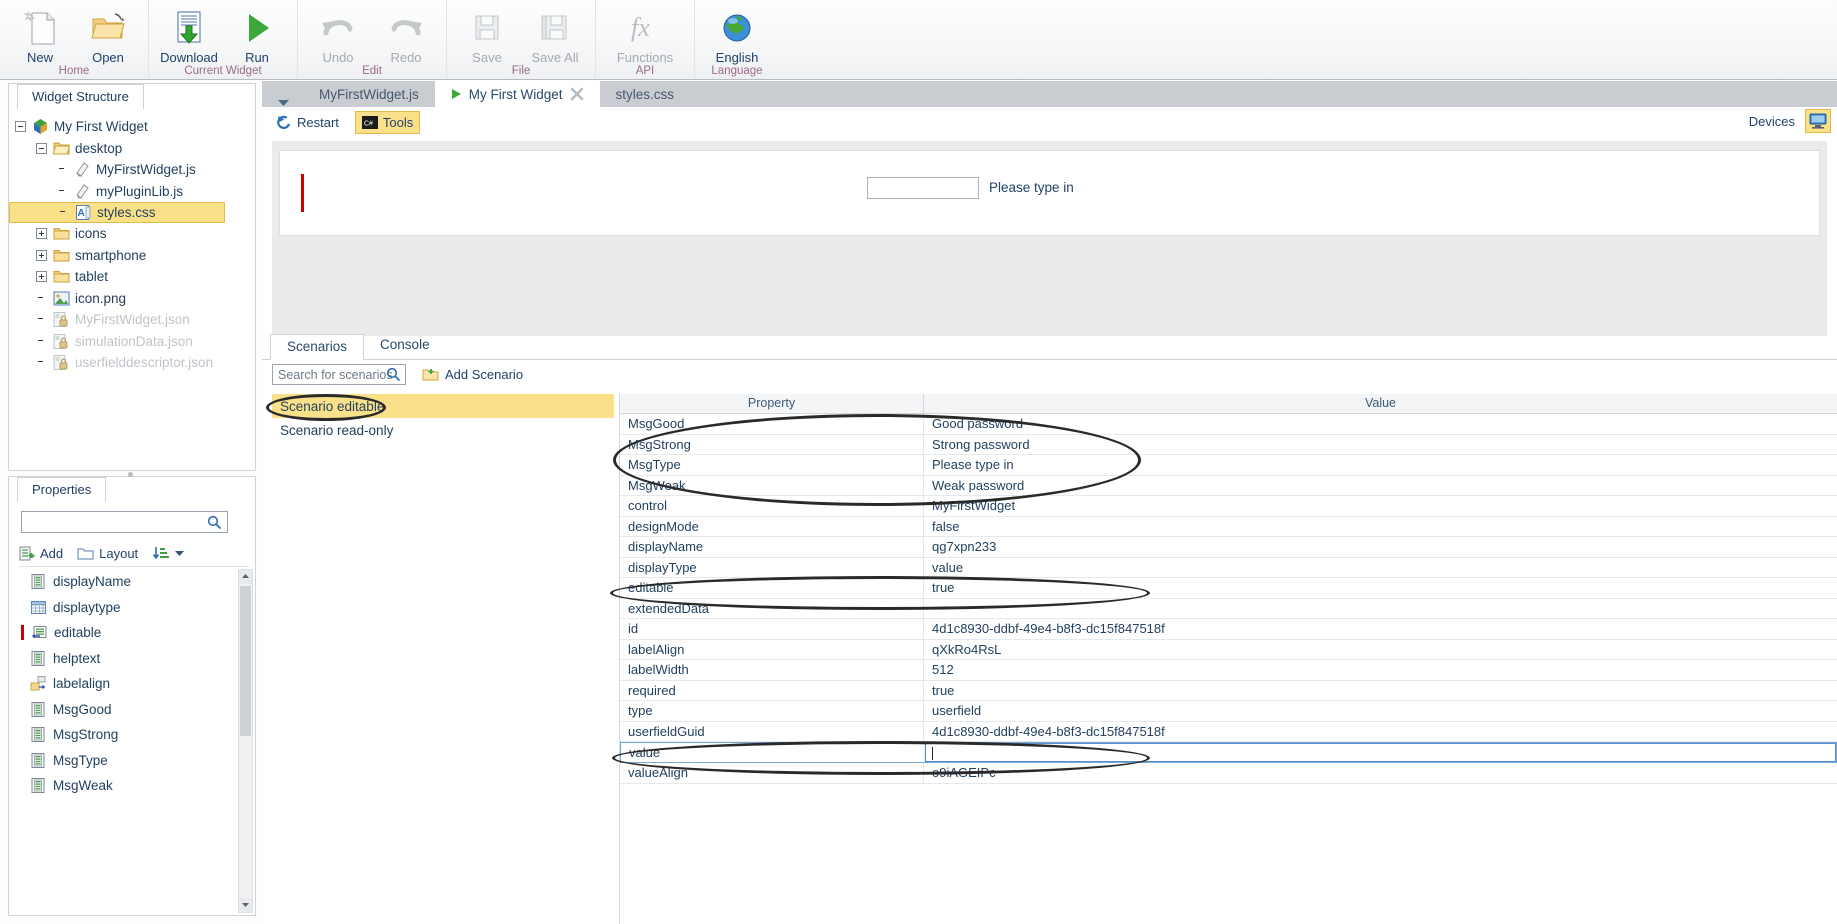 The width and height of the screenshot is (1837, 924). What do you see at coordinates (168, 553) in the screenshot?
I see `sort-button` at bounding box center [168, 553].